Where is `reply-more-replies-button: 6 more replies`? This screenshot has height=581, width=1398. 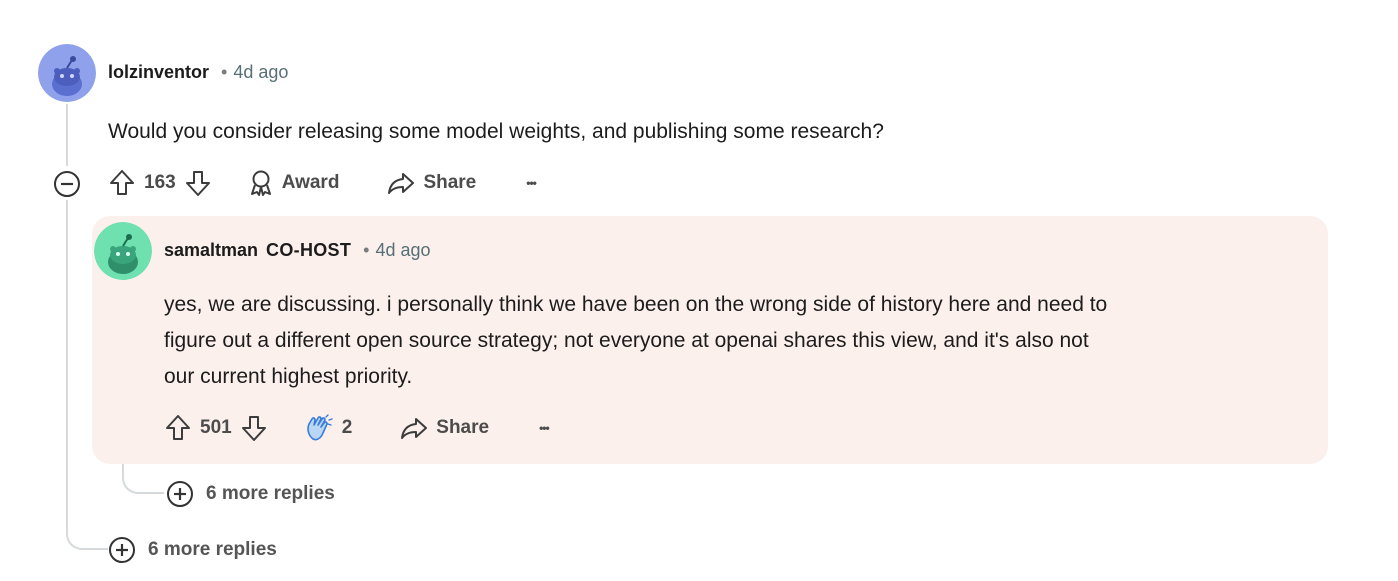 reply-more-replies-button: 6 more replies is located at coordinates (250, 494).